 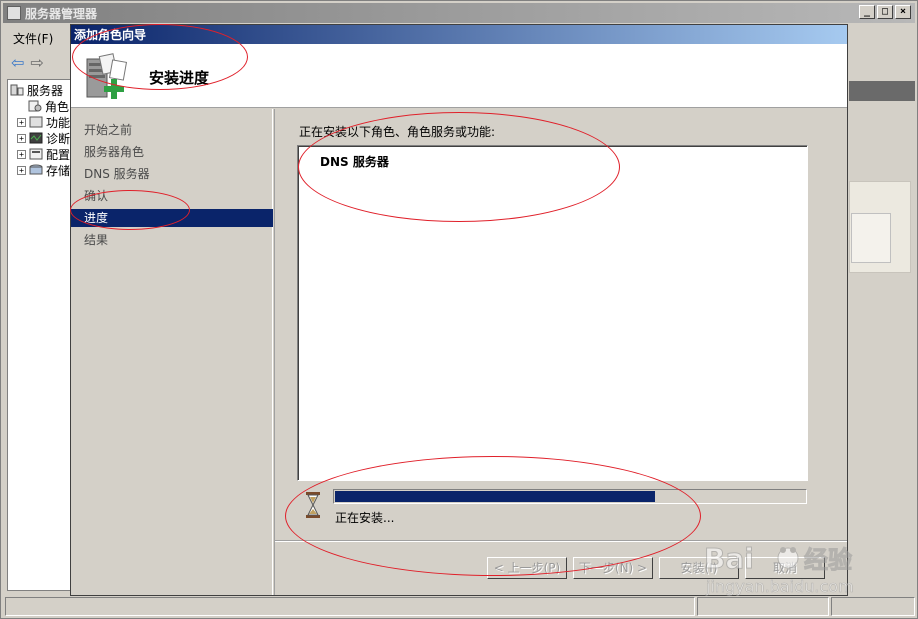 What do you see at coordinates (613, 568) in the screenshot?
I see `next-button: 下一步(N) >` at bounding box center [613, 568].